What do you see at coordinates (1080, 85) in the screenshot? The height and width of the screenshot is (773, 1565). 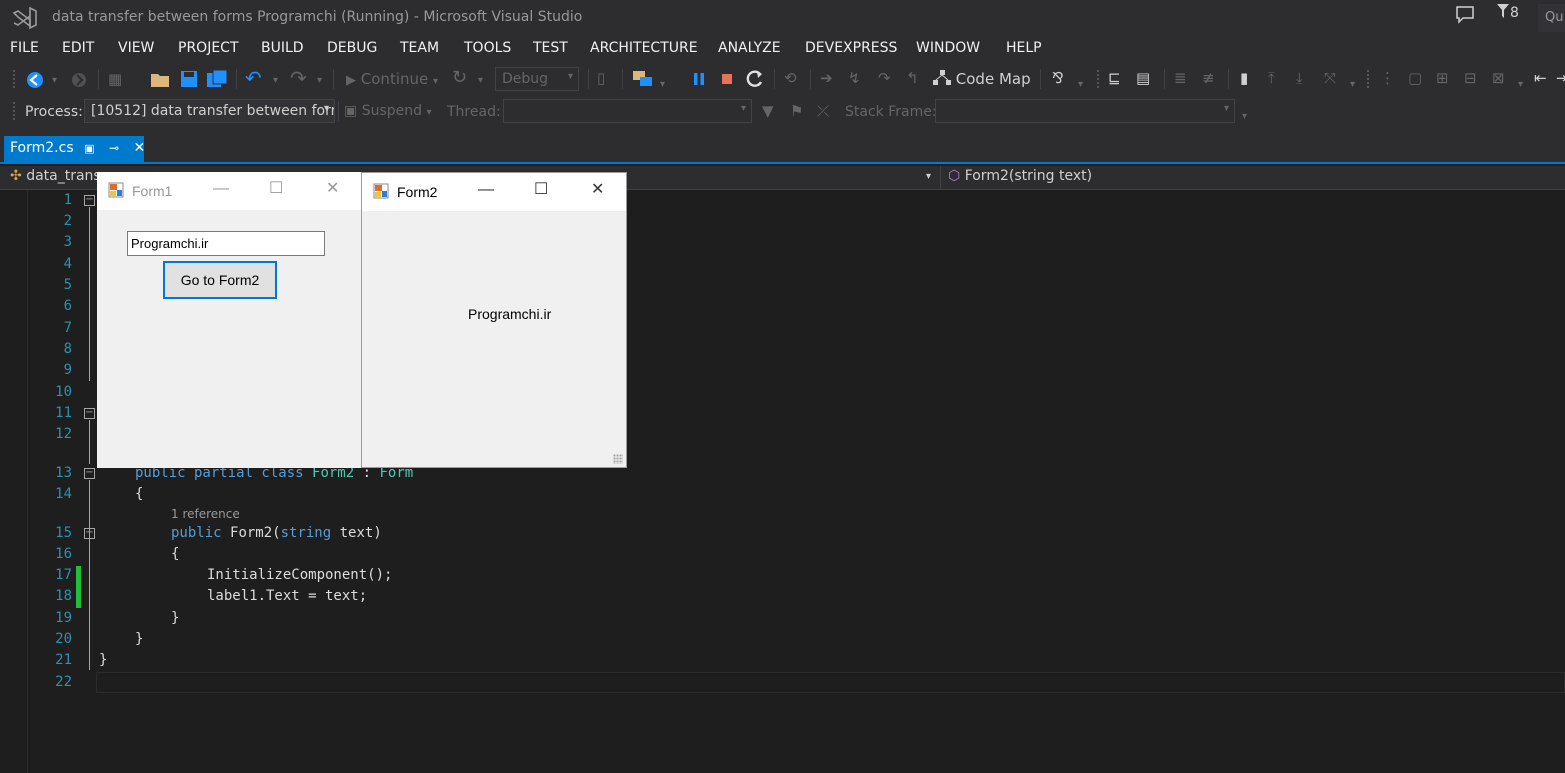 I see `exceptions-dropdown-icon: ▾` at bounding box center [1080, 85].